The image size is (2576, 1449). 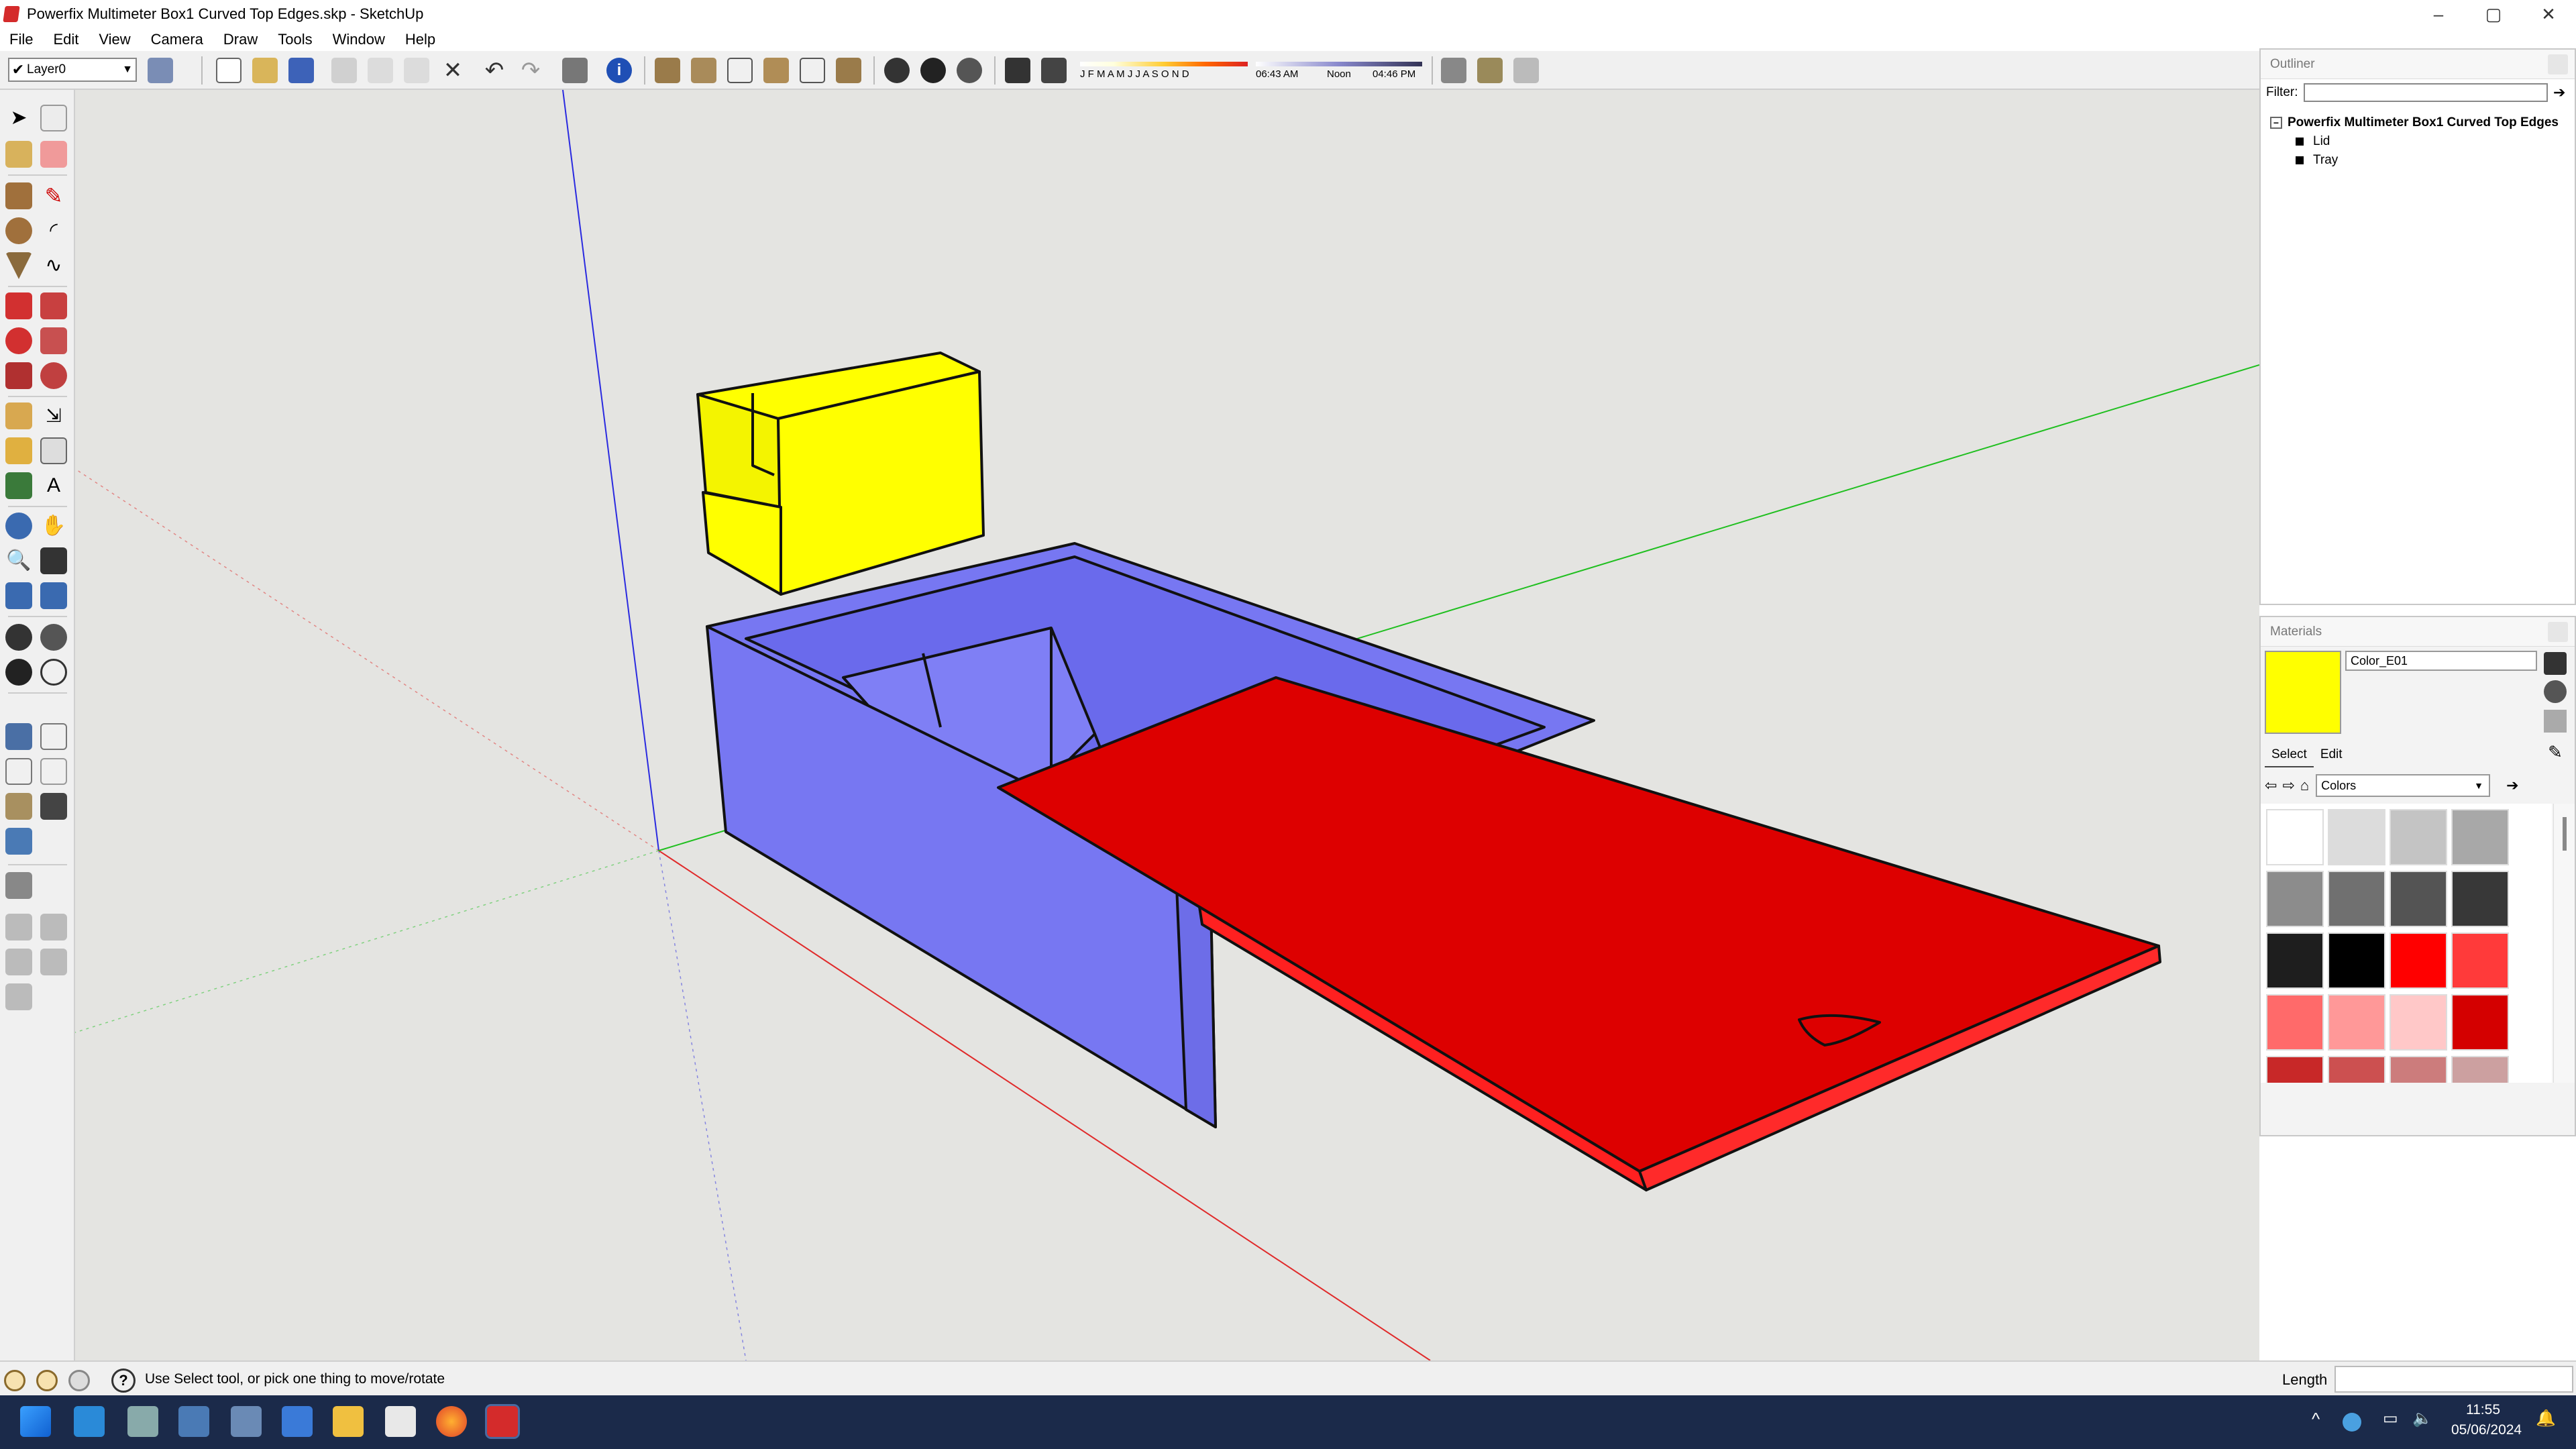 What do you see at coordinates (2561, 93) in the screenshot?
I see `outliner-details-arrow-icon: ➔` at bounding box center [2561, 93].